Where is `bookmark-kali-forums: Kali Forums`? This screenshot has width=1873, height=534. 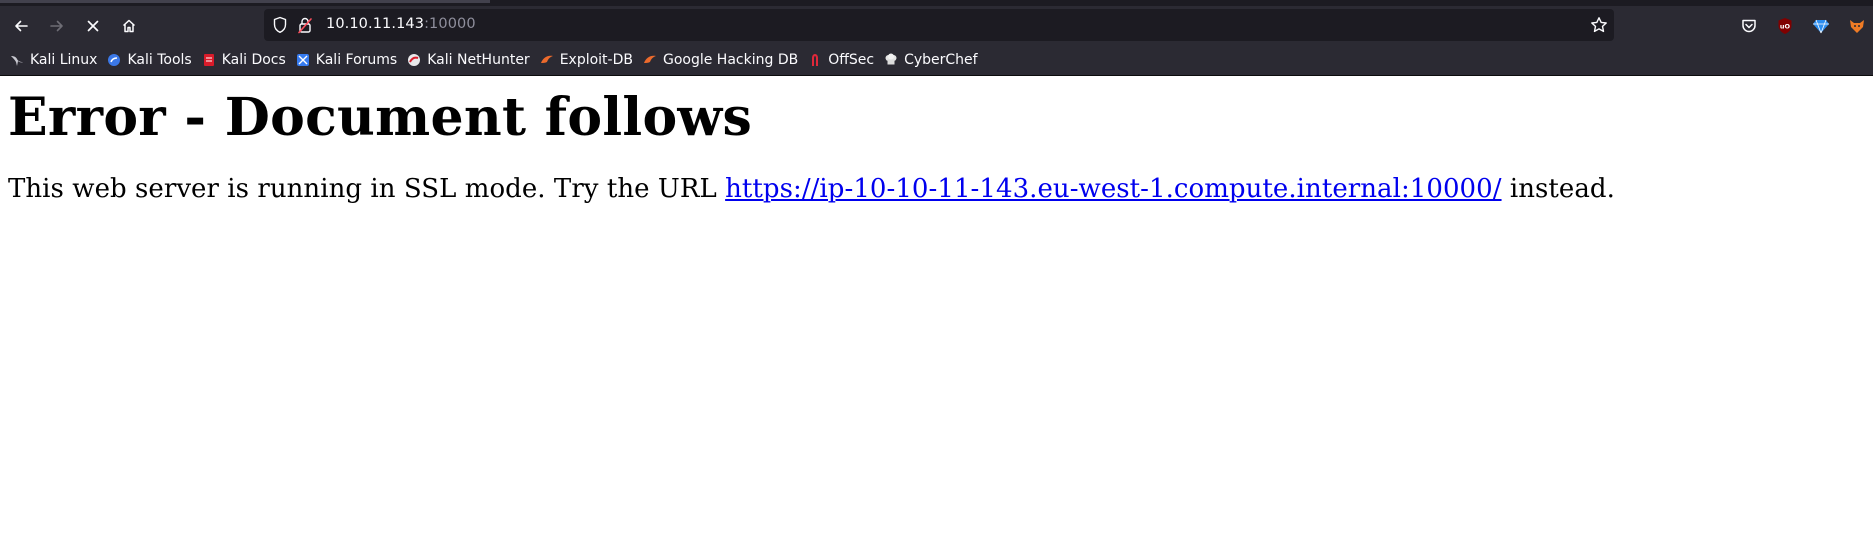
bookmark-kali-forums: Kali Forums is located at coordinates (348, 60).